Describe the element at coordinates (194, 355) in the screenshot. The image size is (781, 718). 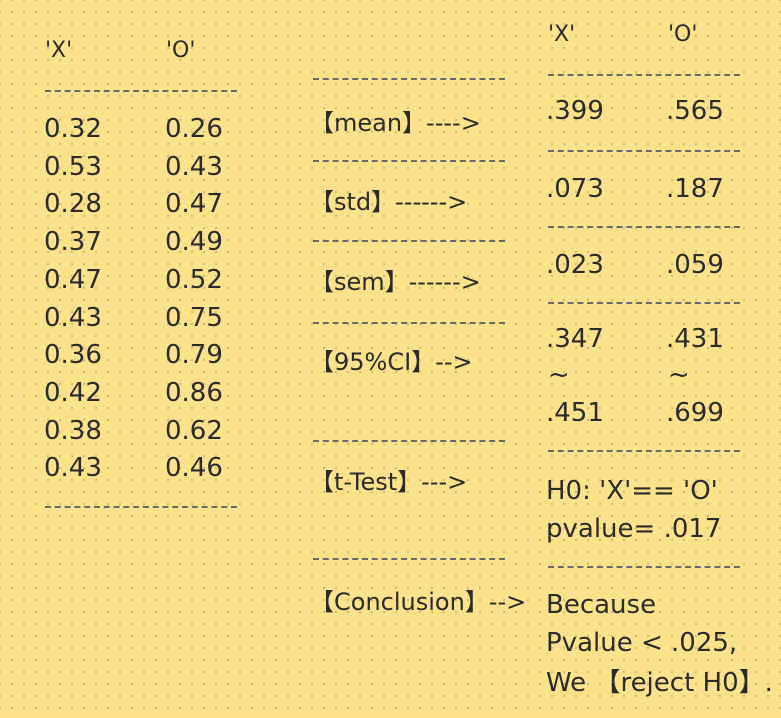
I see `left-cell-o: 0.79` at that location.